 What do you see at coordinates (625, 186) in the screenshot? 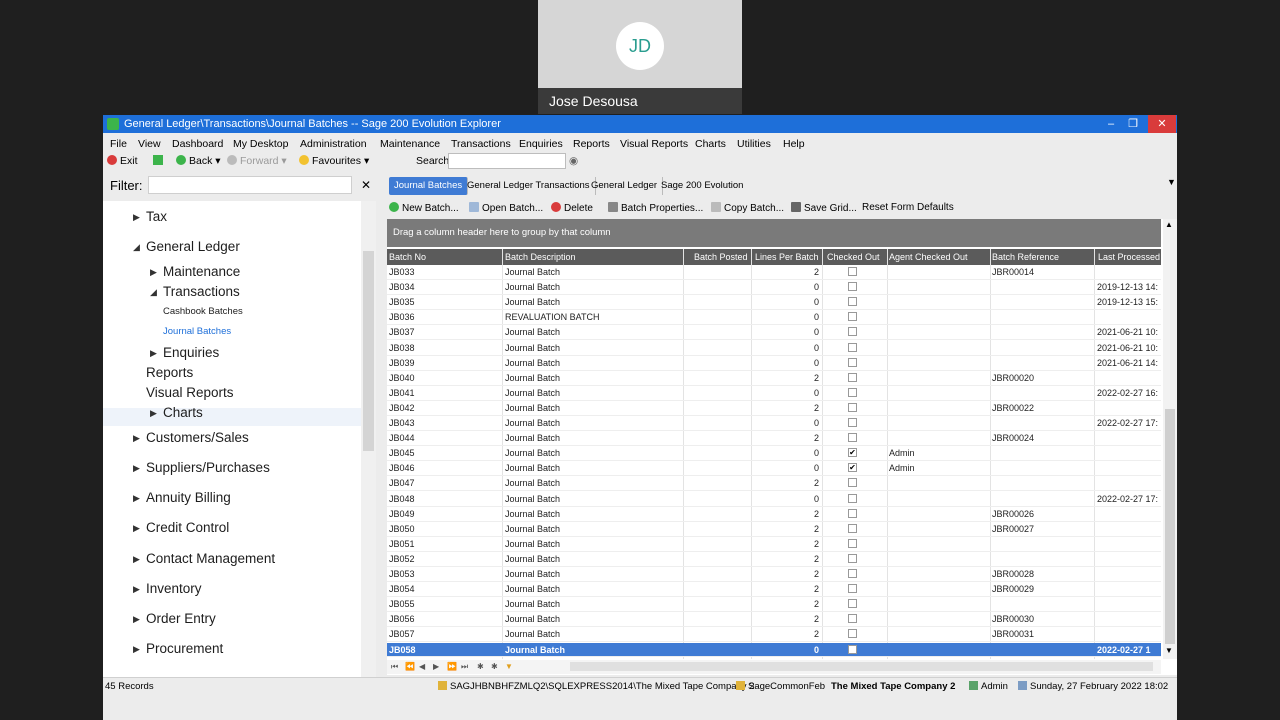
I see `tab-general-ledger: General Ledger` at bounding box center [625, 186].